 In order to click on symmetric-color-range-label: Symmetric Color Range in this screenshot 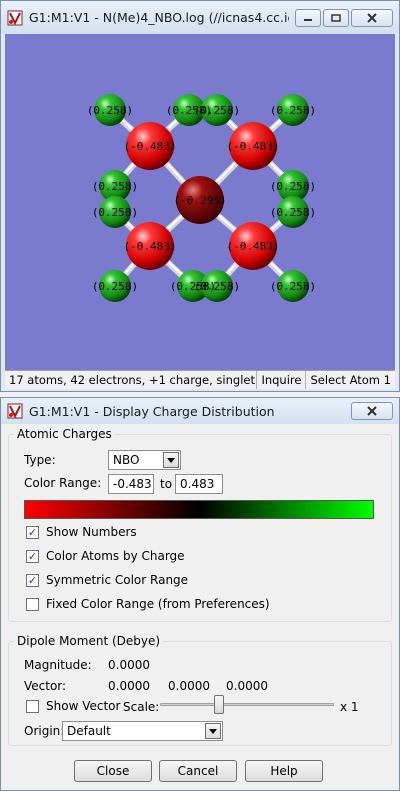, I will do `click(117, 580)`.